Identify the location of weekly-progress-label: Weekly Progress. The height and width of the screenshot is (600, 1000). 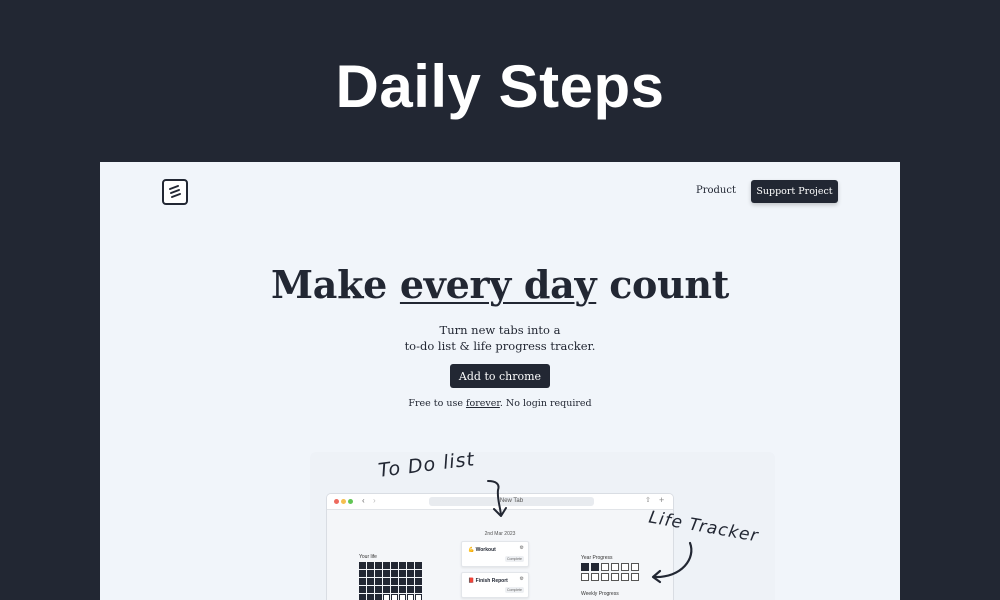
(600, 594).